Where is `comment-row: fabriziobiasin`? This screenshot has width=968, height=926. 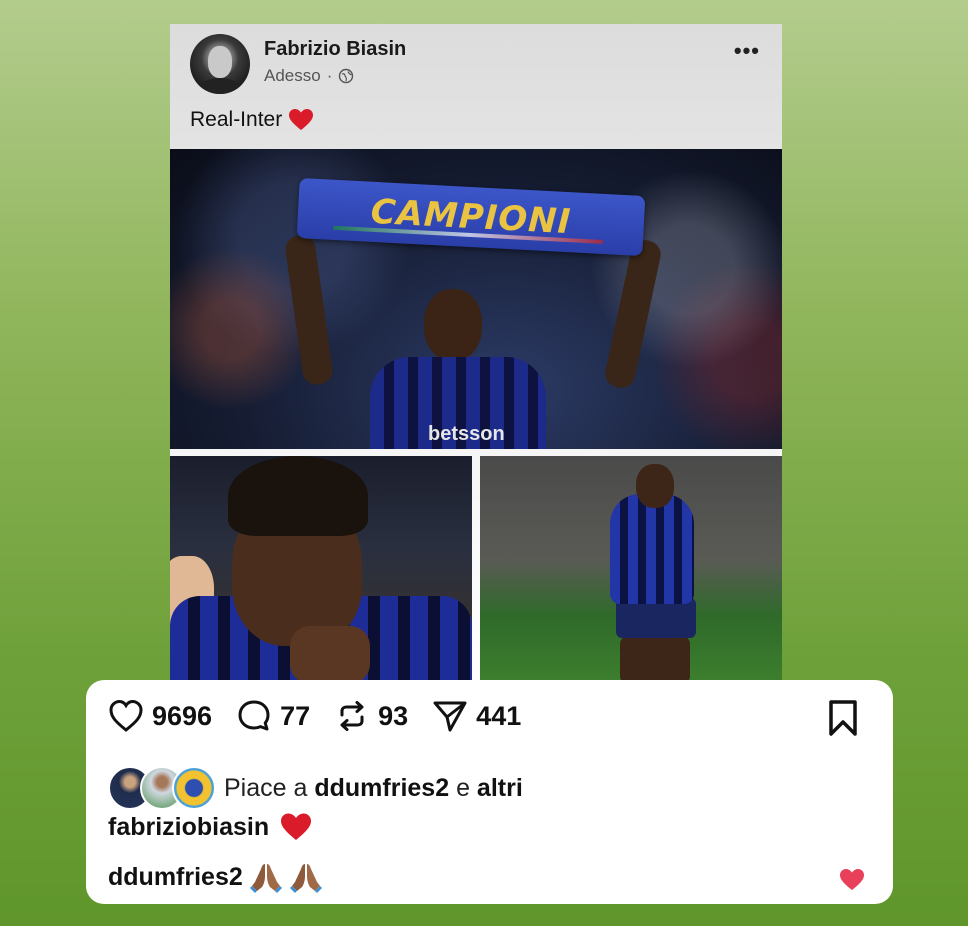
comment-row: fabriziobiasin is located at coordinates (210, 827).